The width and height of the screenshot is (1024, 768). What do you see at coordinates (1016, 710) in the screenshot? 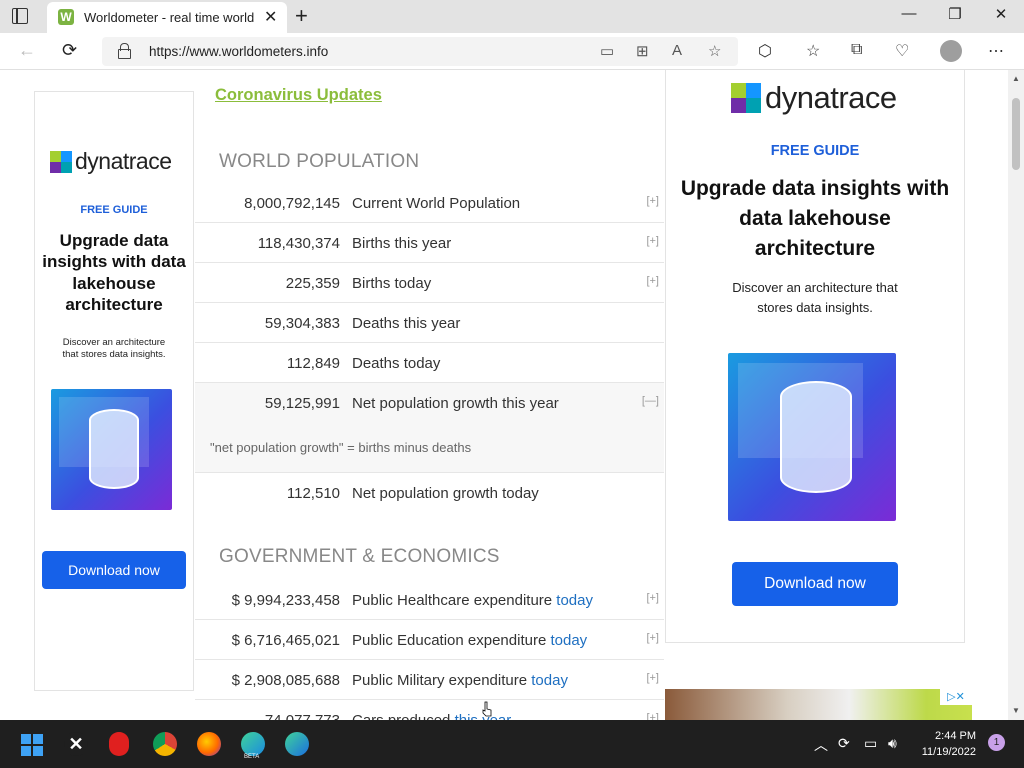
I see `scroll-down-icon: ▼` at bounding box center [1016, 710].